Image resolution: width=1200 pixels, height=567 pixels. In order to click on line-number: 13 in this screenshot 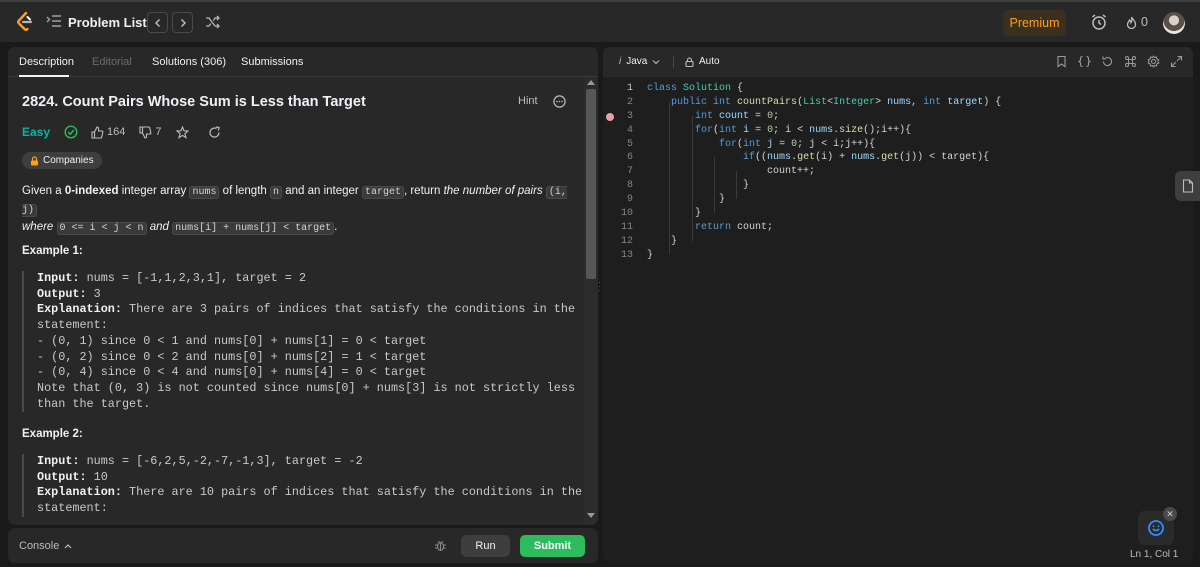, I will do `click(626, 255)`.